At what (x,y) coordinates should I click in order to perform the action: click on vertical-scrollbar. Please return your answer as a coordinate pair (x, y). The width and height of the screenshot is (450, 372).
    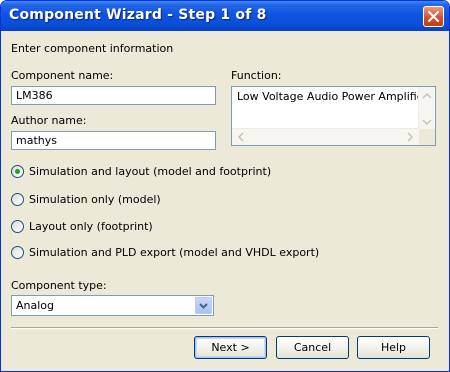
    Looking at the image, I should click on (426, 108).